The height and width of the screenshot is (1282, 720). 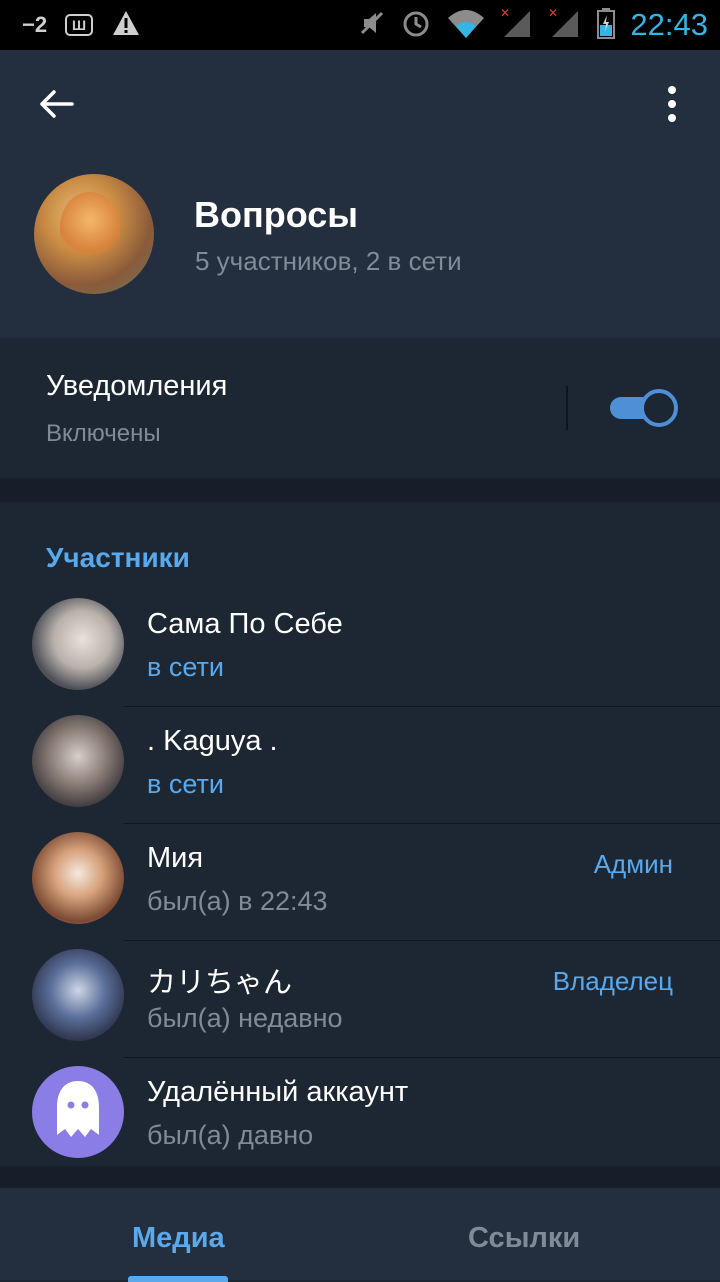 What do you see at coordinates (103, 433) in the screenshot?
I see `notifications-status: Включены` at bounding box center [103, 433].